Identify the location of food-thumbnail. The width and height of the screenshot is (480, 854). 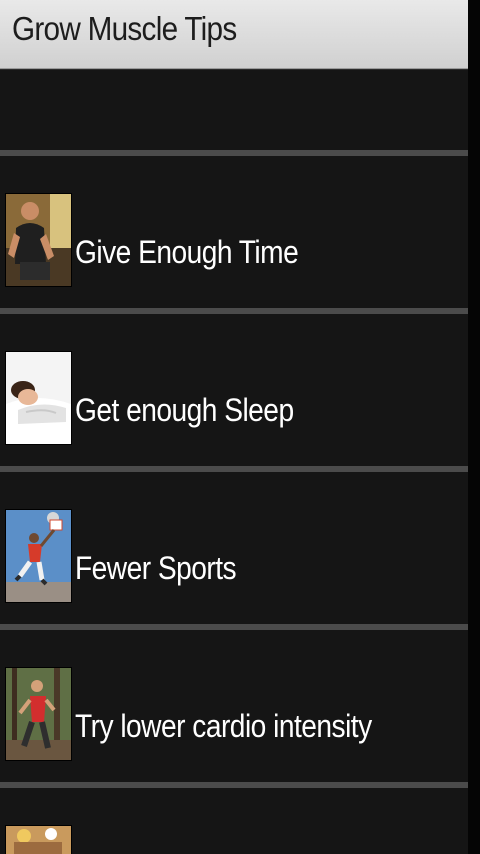
(38, 840).